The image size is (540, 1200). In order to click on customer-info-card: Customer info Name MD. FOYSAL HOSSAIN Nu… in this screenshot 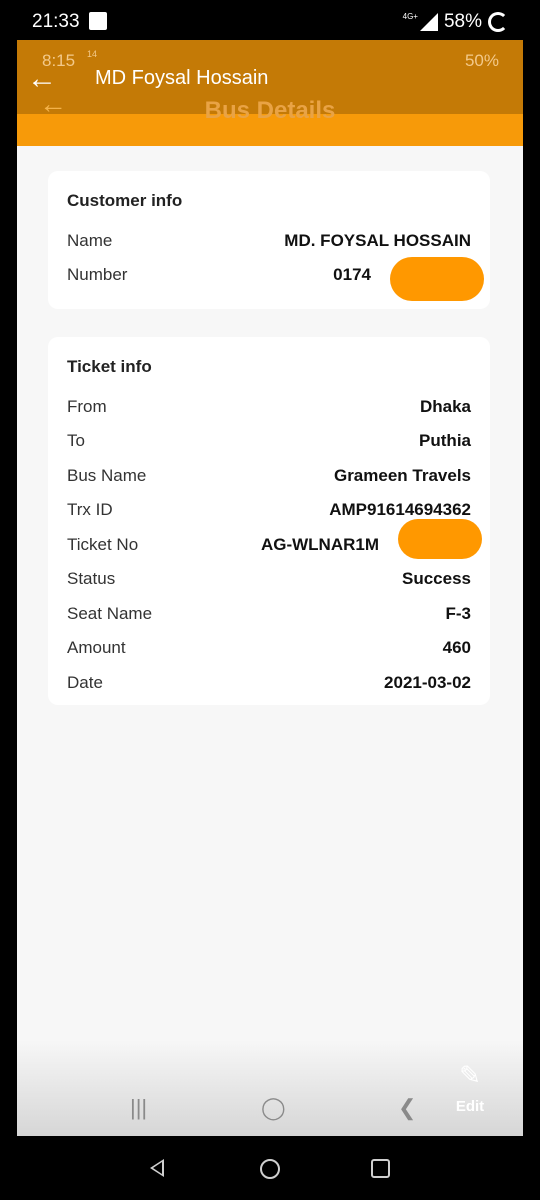, I will do `click(269, 240)`.